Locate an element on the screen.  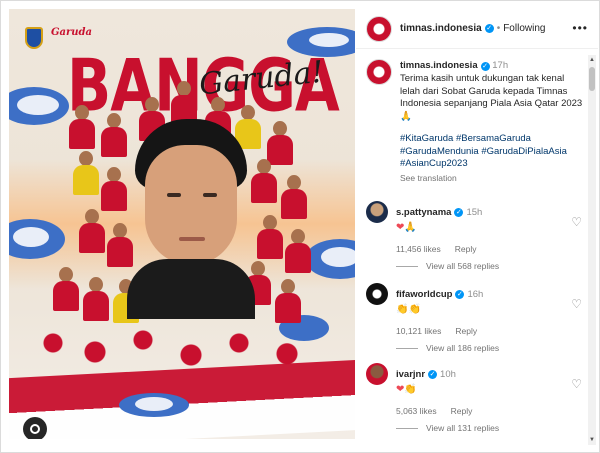
comment-meta: 5,063 likes Reply is located at coordinates (490, 411).